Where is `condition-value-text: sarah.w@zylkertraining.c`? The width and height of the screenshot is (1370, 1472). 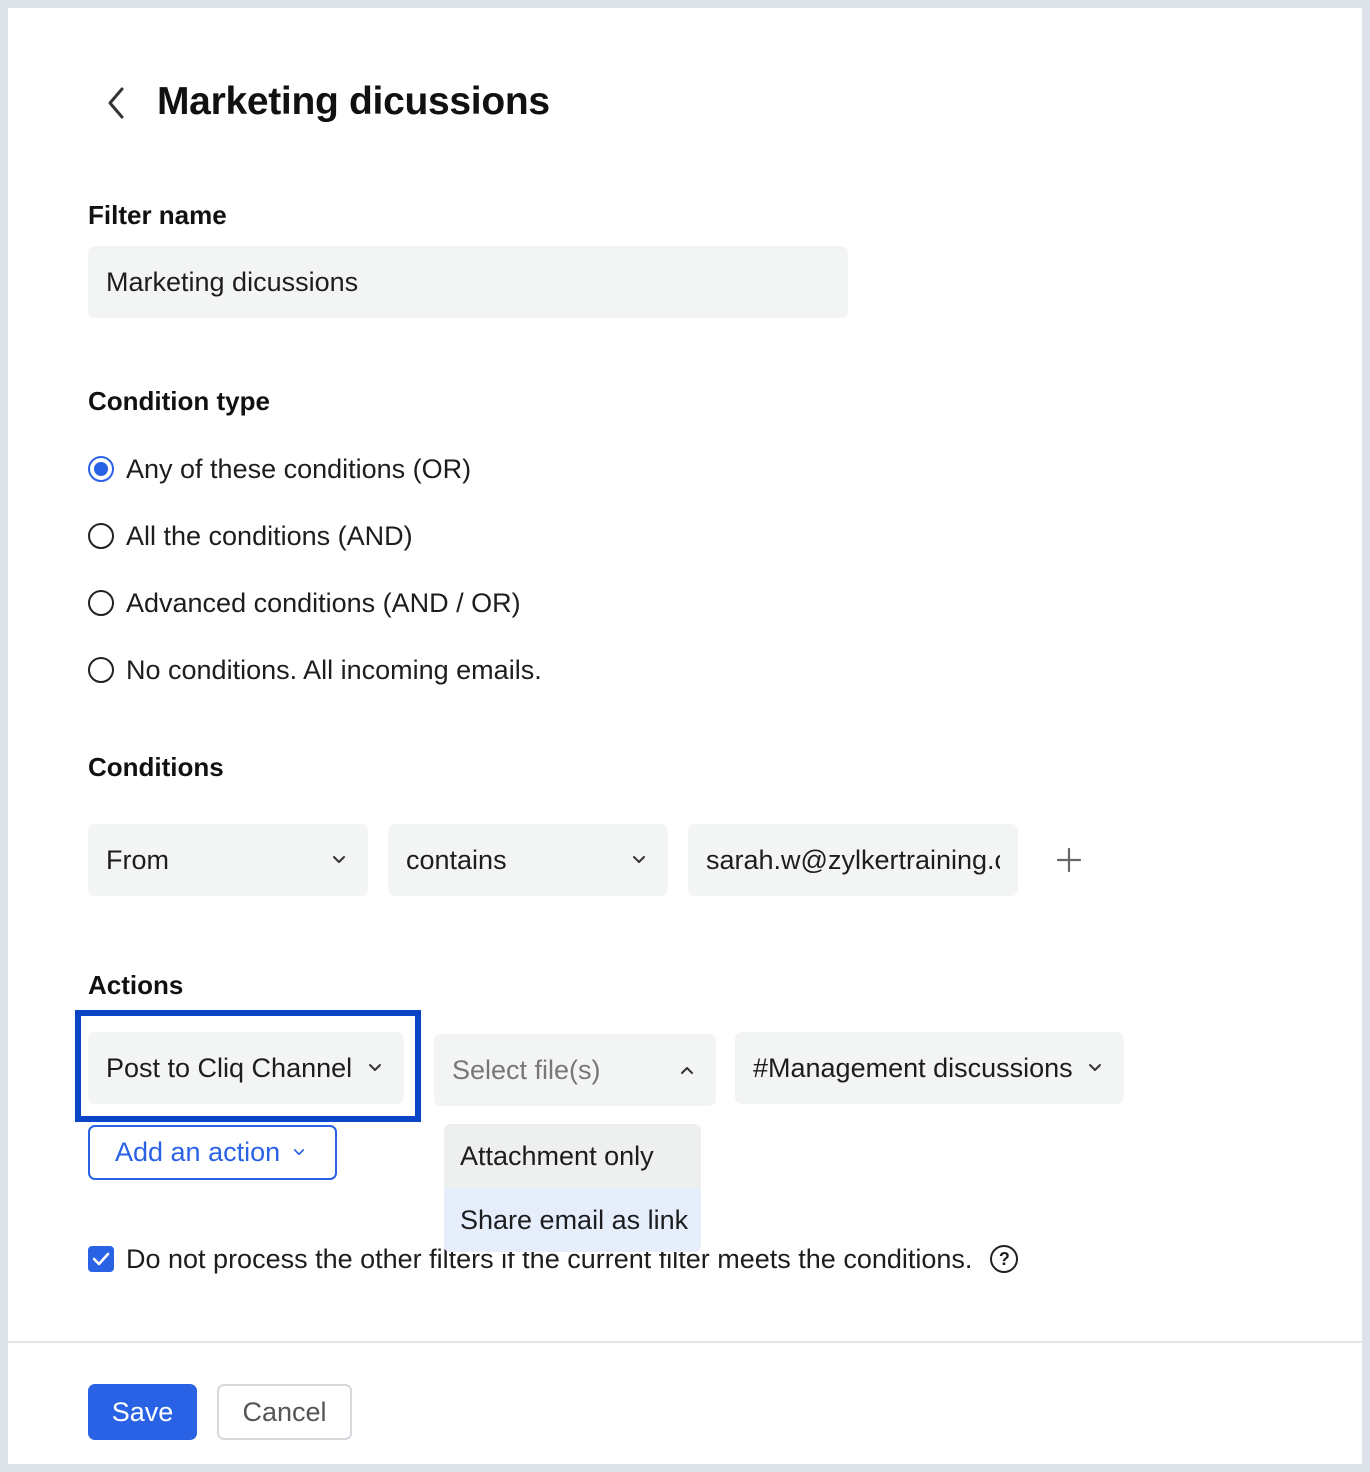 condition-value-text: sarah.w@zylkertraining.c is located at coordinates (853, 859).